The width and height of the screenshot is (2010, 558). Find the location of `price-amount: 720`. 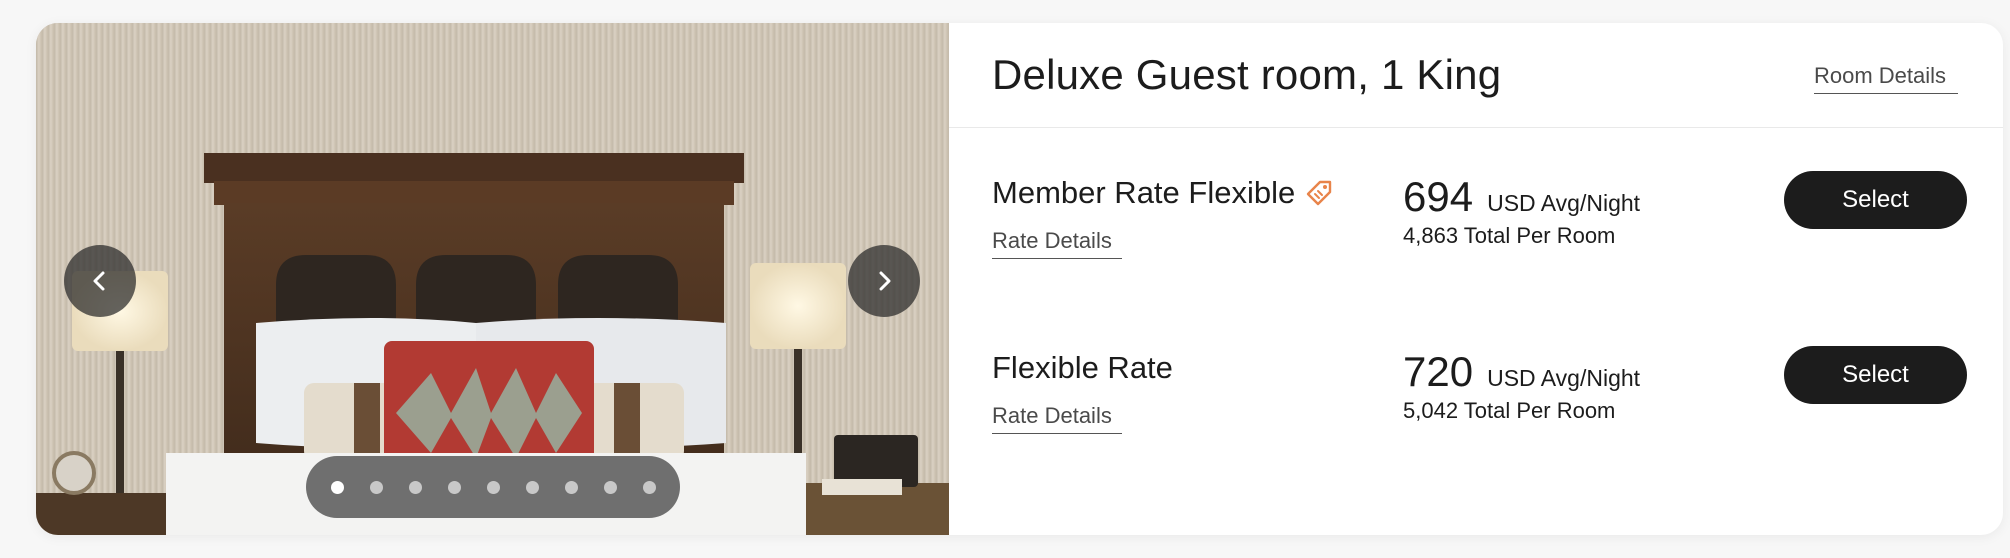

price-amount: 720 is located at coordinates (1438, 371).